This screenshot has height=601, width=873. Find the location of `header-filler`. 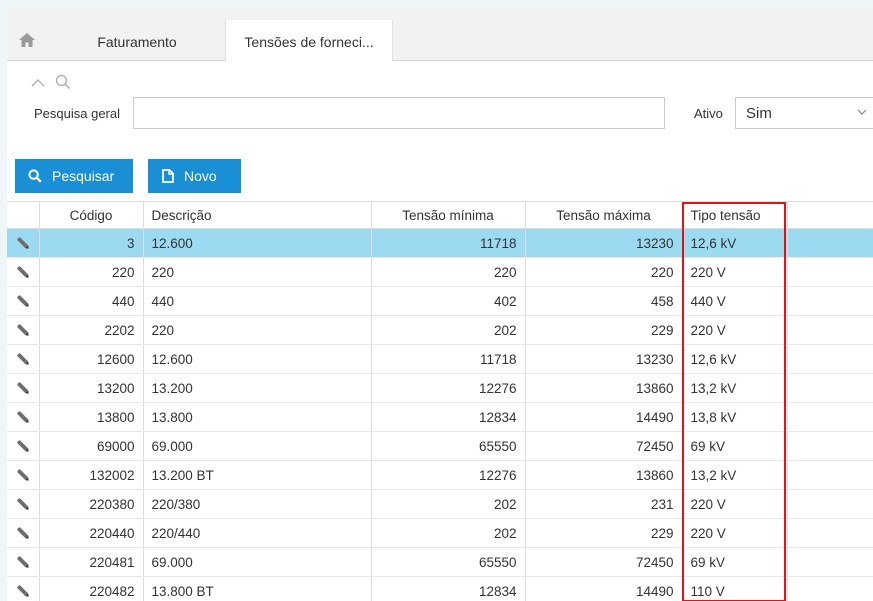

header-filler is located at coordinates (830, 215).